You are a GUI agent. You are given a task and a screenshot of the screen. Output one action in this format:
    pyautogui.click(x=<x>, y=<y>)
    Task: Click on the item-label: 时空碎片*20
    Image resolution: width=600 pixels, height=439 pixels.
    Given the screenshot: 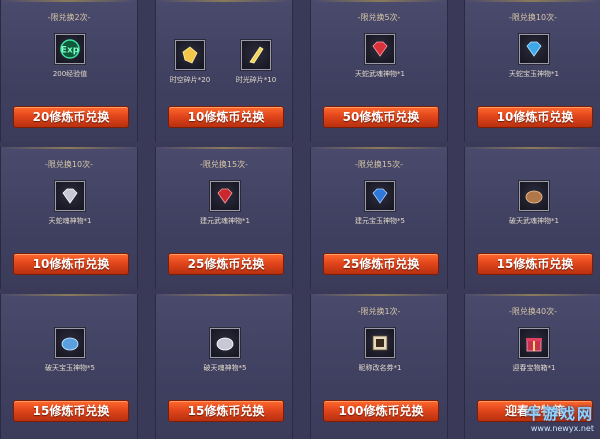 What is the action you would take?
    pyautogui.click(x=190, y=80)
    